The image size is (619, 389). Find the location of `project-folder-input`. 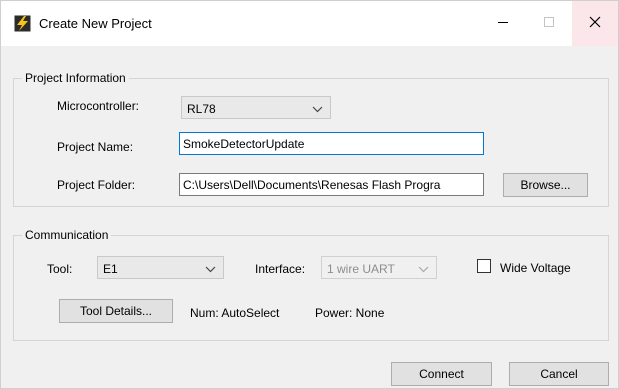

project-folder-input is located at coordinates (331, 184).